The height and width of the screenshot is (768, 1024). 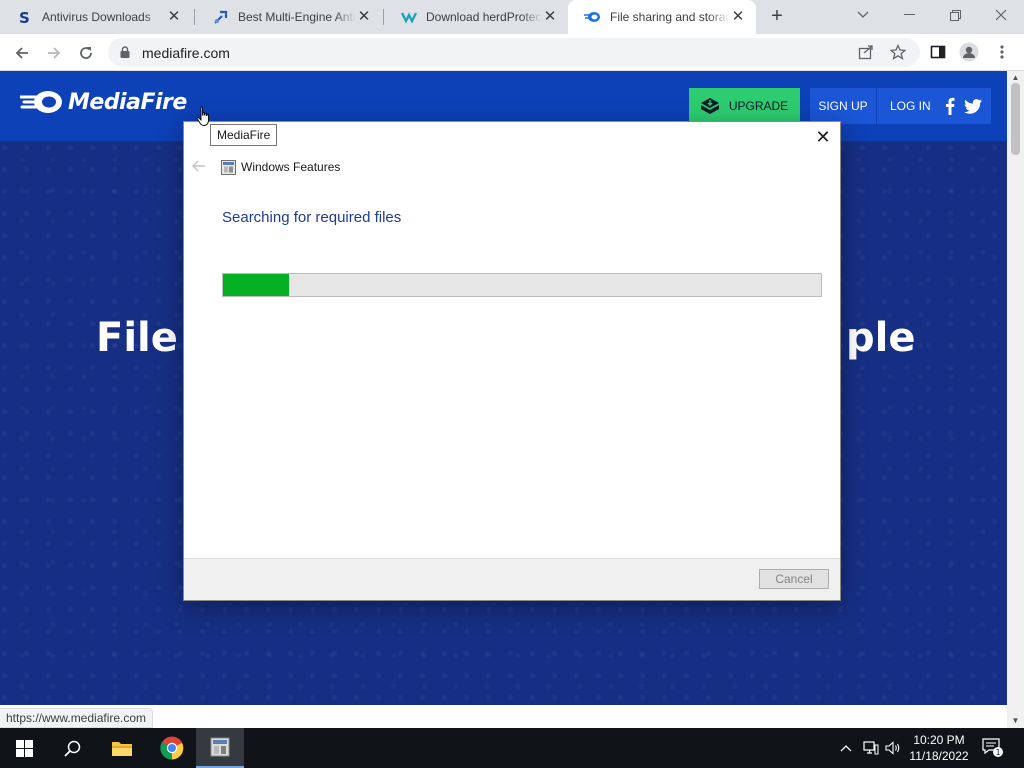 I want to click on restore-button, so click(x=955, y=15).